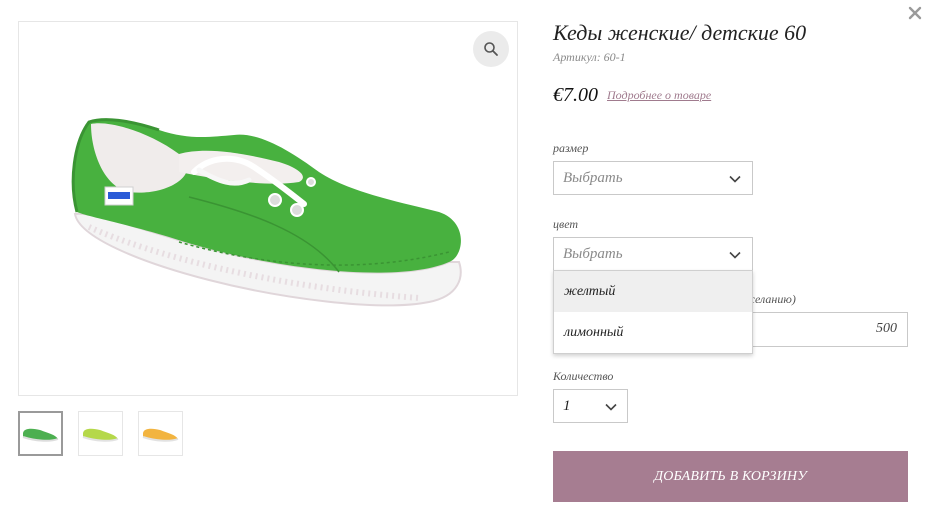 The image size is (927, 513). Describe the element at coordinates (653, 332) in the screenshot. I see `color-option-lemon: лимонный` at that location.